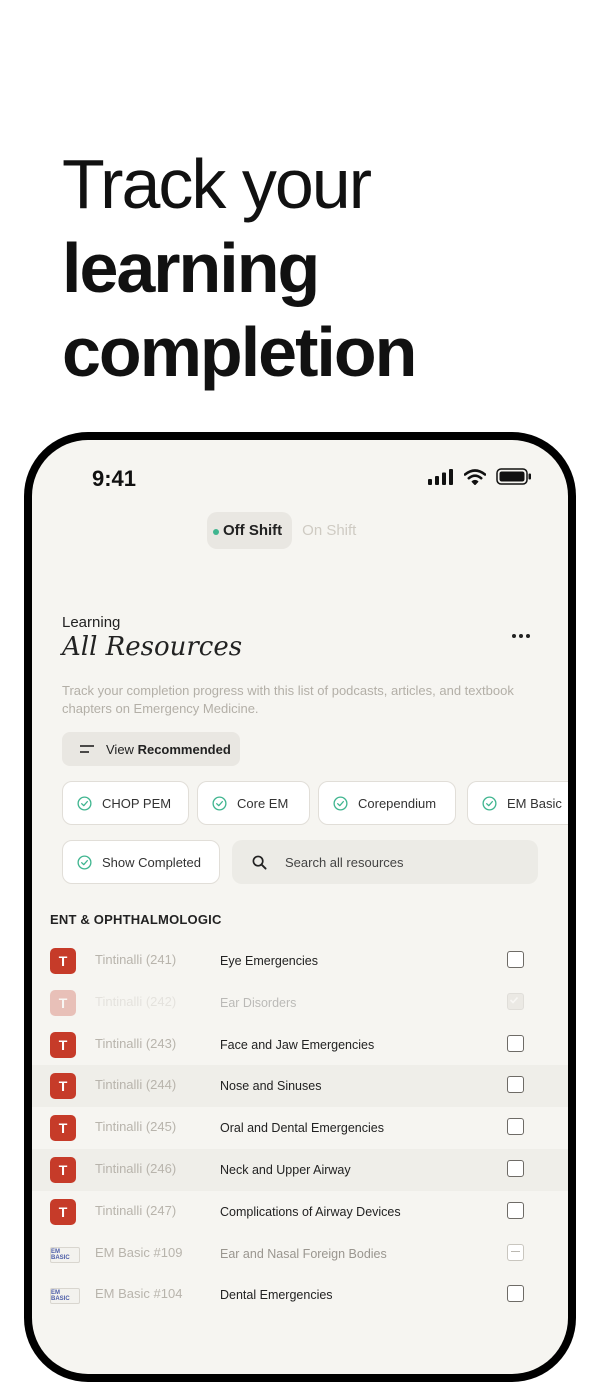  Describe the element at coordinates (136, 1210) in the screenshot. I see `resource-source: Tintinalli (247)` at that location.